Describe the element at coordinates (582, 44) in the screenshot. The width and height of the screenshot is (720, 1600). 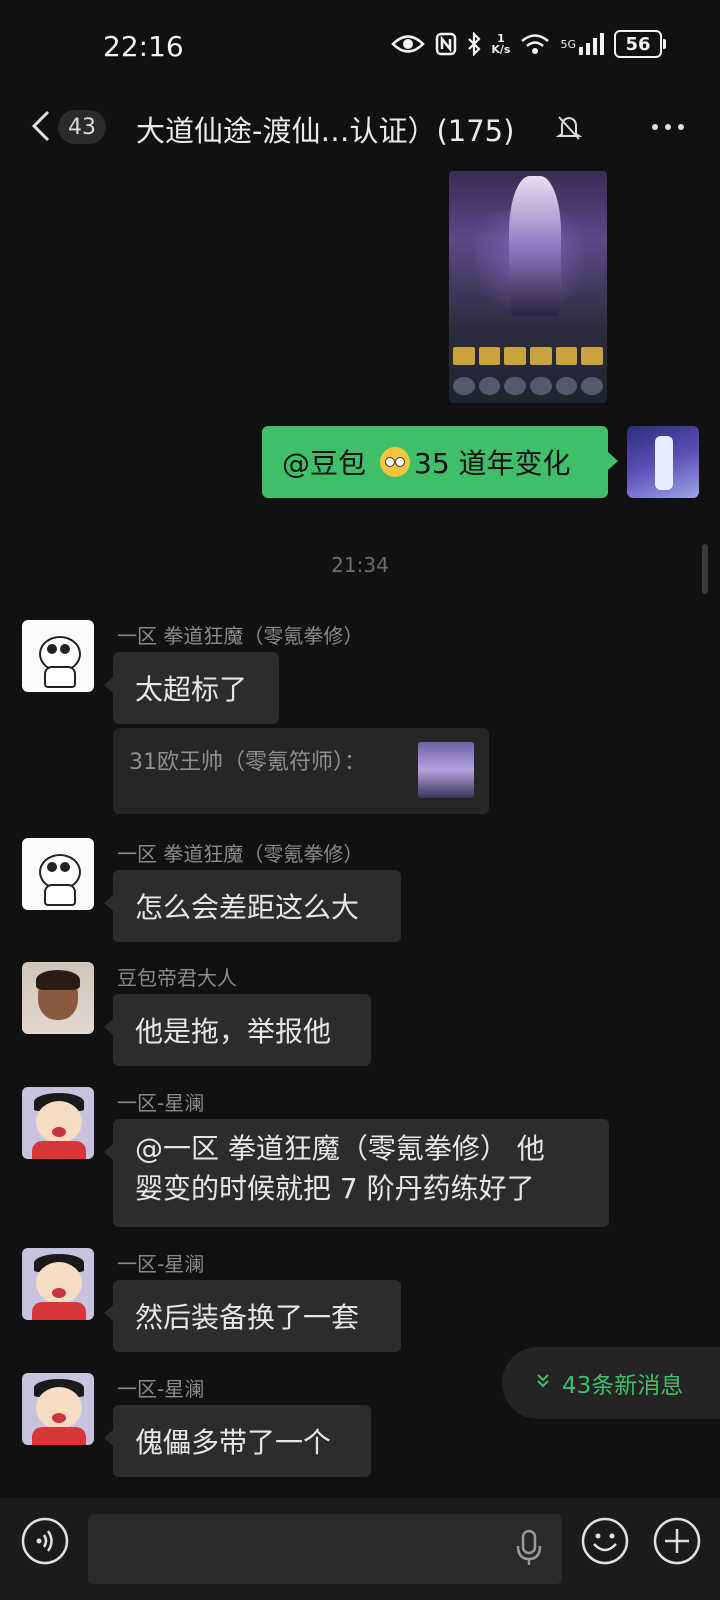
I see `signal-icon: 5G` at that location.